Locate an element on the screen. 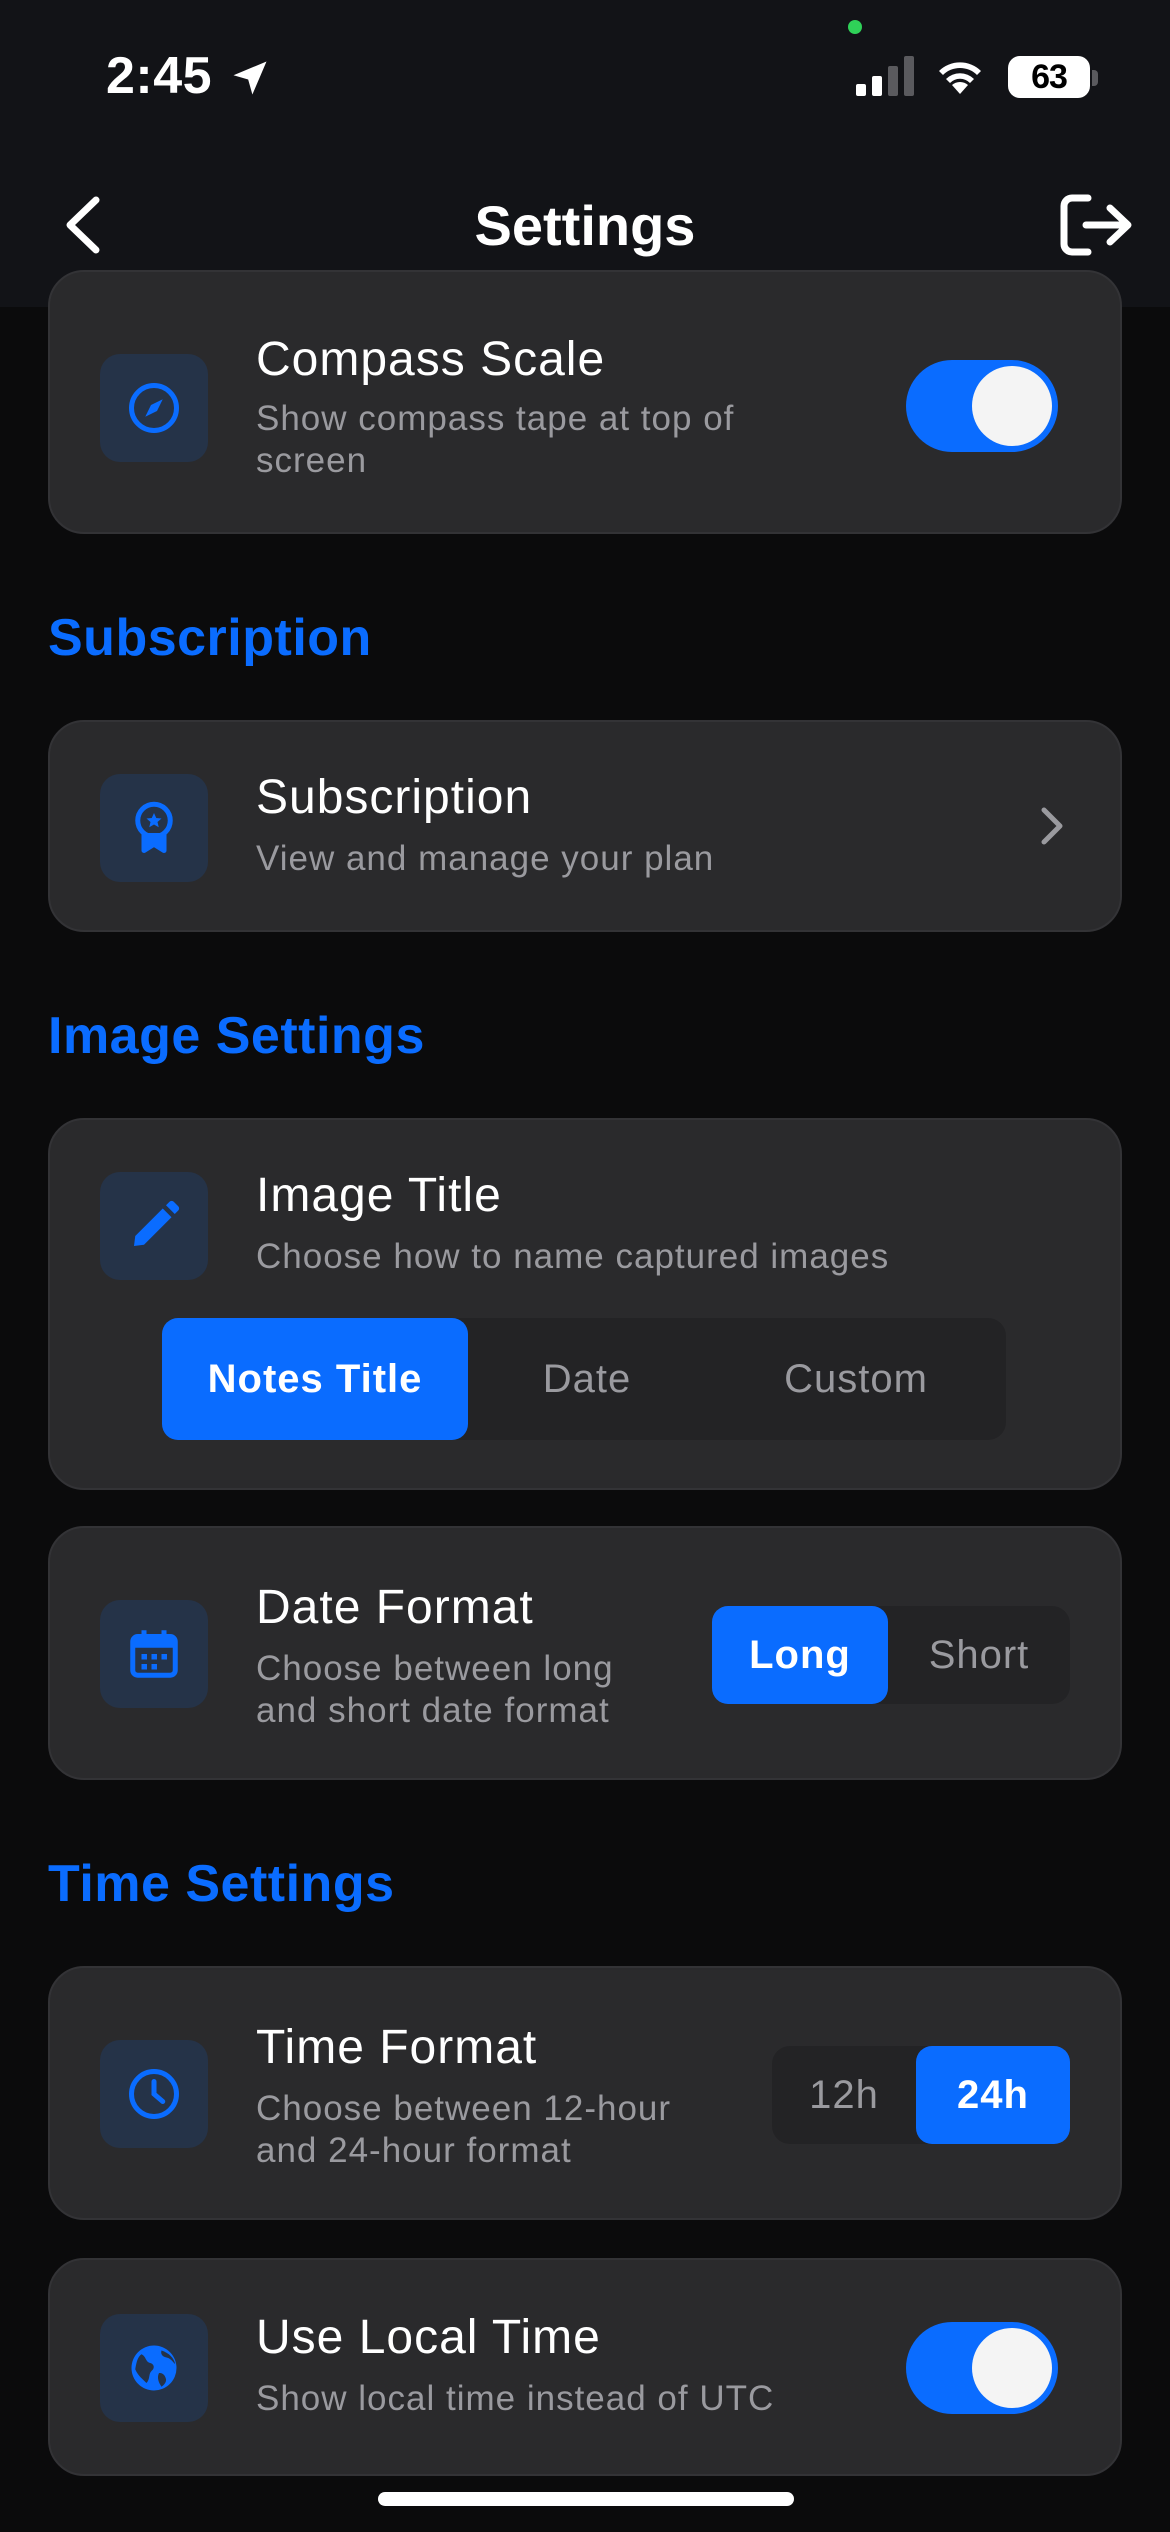 This screenshot has height=2532, width=1170. page-title: Settings is located at coordinates (585, 225).